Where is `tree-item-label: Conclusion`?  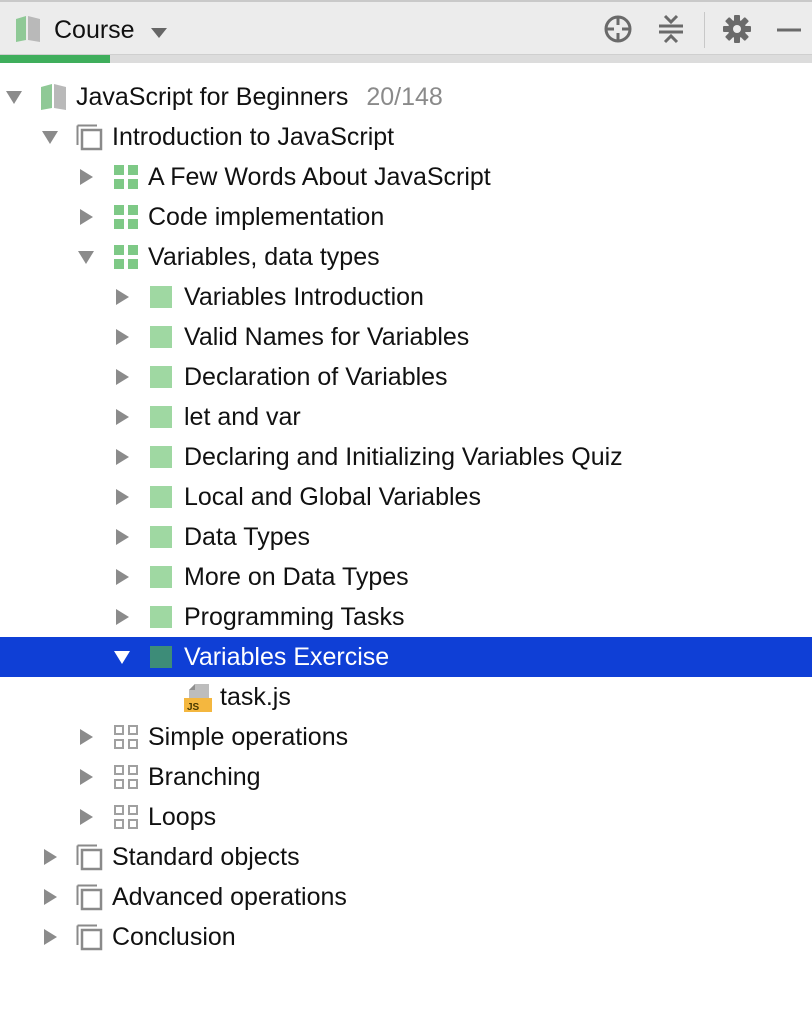
tree-item-label: Conclusion is located at coordinates (174, 937).